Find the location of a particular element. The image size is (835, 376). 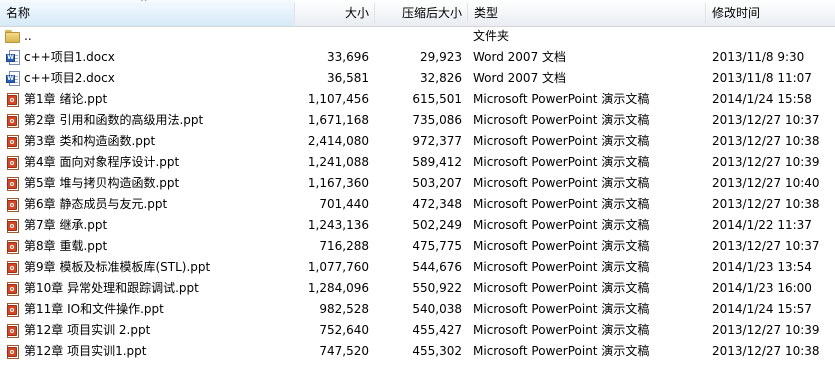

column-header-compressed-size: 压缩后大小 is located at coordinates (421, 13).